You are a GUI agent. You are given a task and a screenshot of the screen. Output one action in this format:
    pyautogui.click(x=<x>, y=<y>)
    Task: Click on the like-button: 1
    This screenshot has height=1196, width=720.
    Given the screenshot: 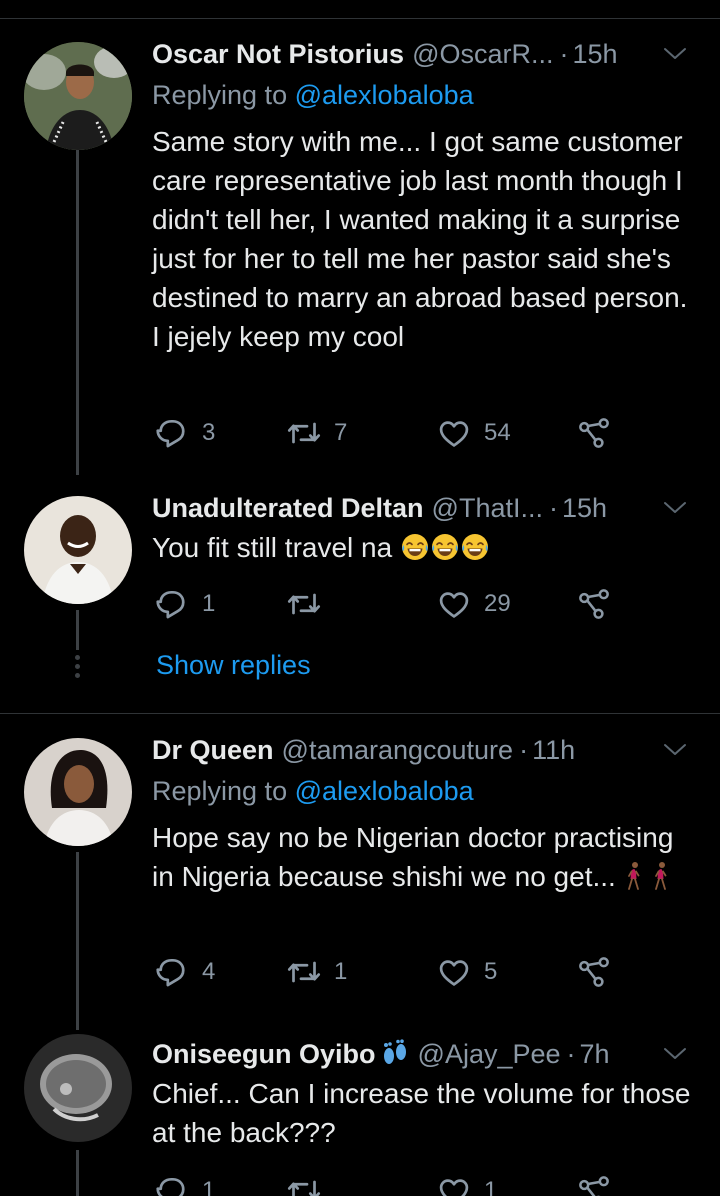 What is the action you would take?
    pyautogui.click(x=466, y=1183)
    